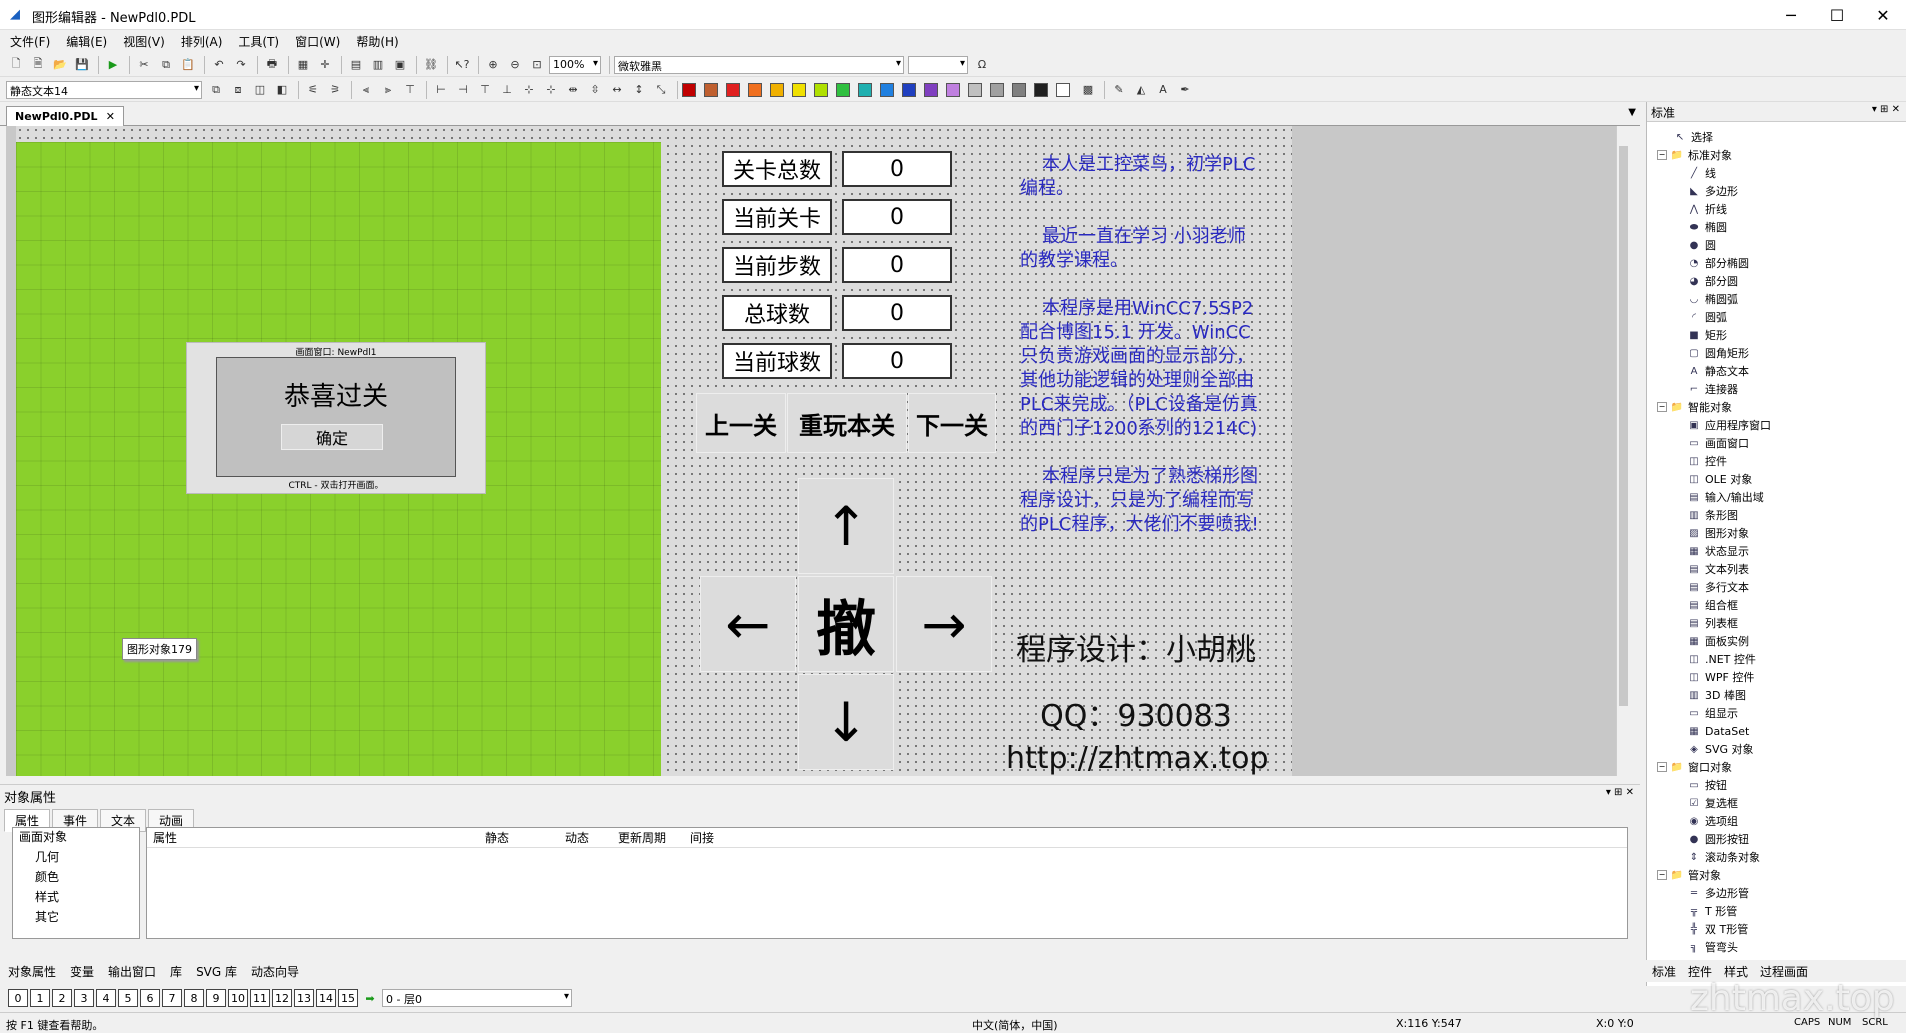 This screenshot has width=1906, height=1033. I want to click on menu-help: 帮助(H), so click(377, 41).